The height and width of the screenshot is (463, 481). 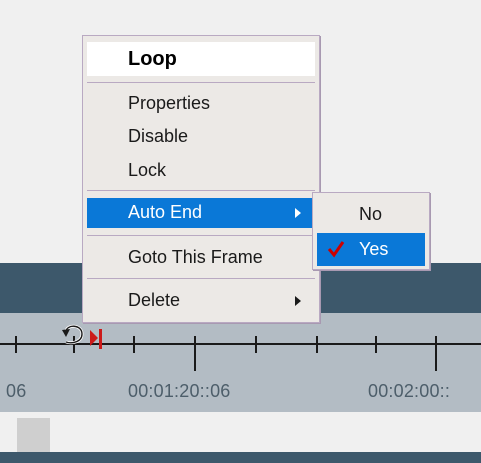 I want to click on ruler-label: 00:02:00::, so click(x=409, y=391).